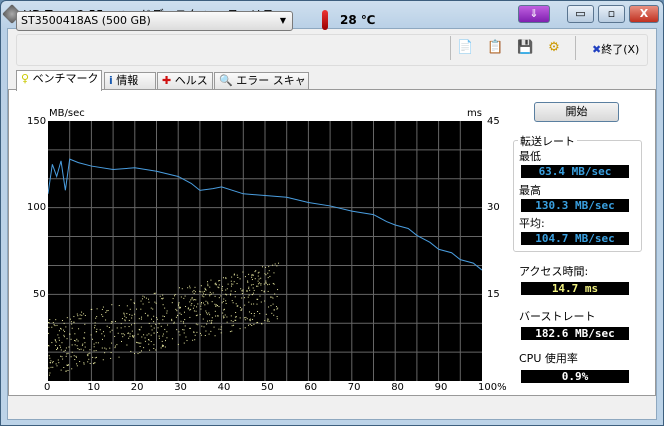  What do you see at coordinates (130, 81) in the screenshot?
I see `tab-info: i 情報` at bounding box center [130, 81].